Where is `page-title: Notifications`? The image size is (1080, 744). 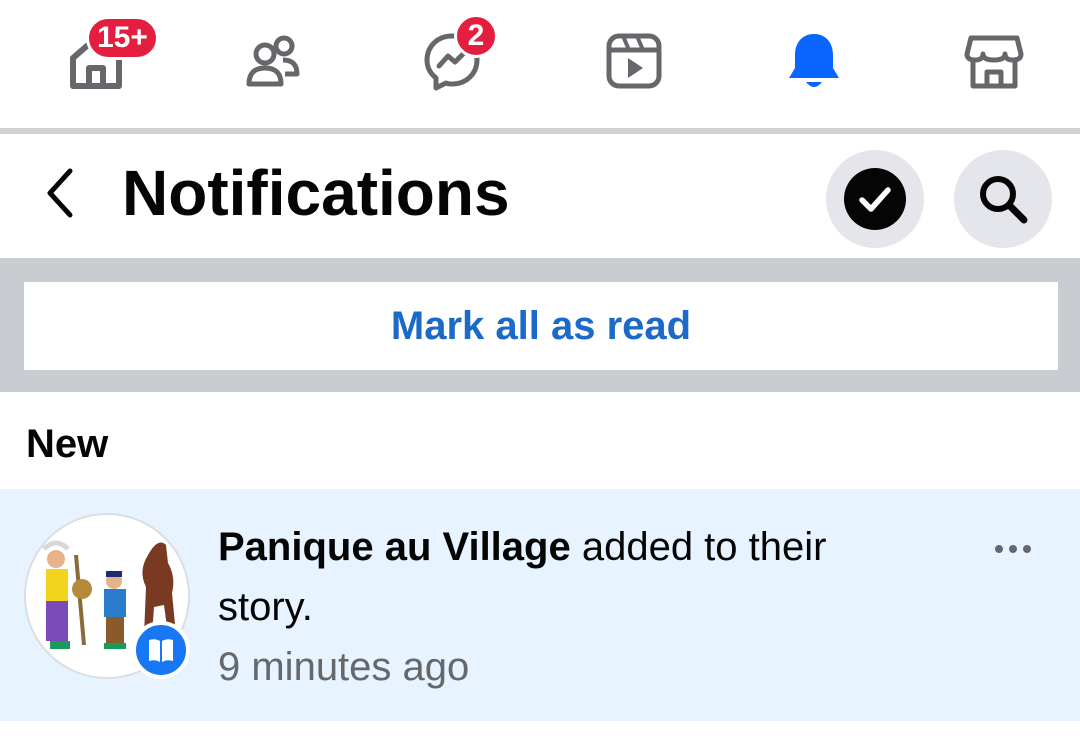 page-title: Notifications is located at coordinates (316, 193).